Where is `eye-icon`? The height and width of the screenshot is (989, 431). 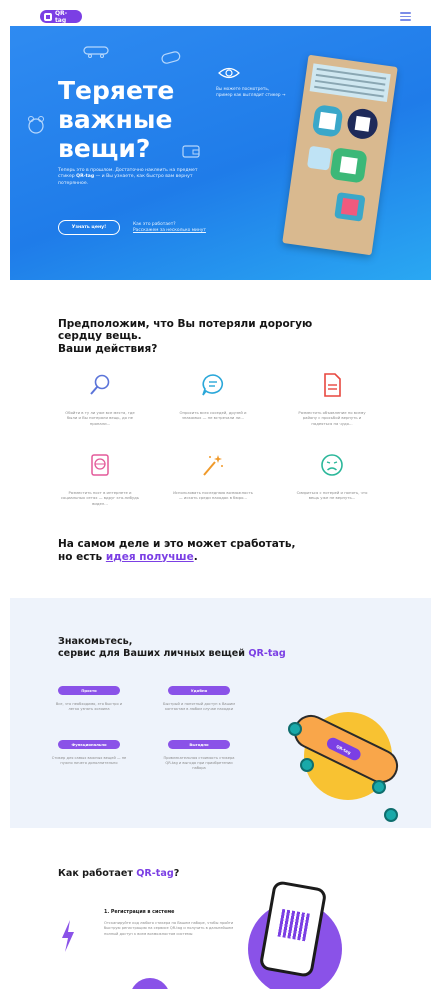 eye-icon is located at coordinates (229, 73).